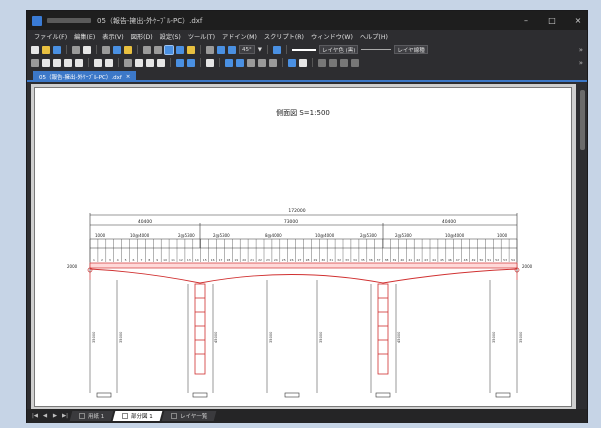 The image size is (601, 428). What do you see at coordinates (355, 62) in the screenshot?
I see `fillet-icon` at bounding box center [355, 62].